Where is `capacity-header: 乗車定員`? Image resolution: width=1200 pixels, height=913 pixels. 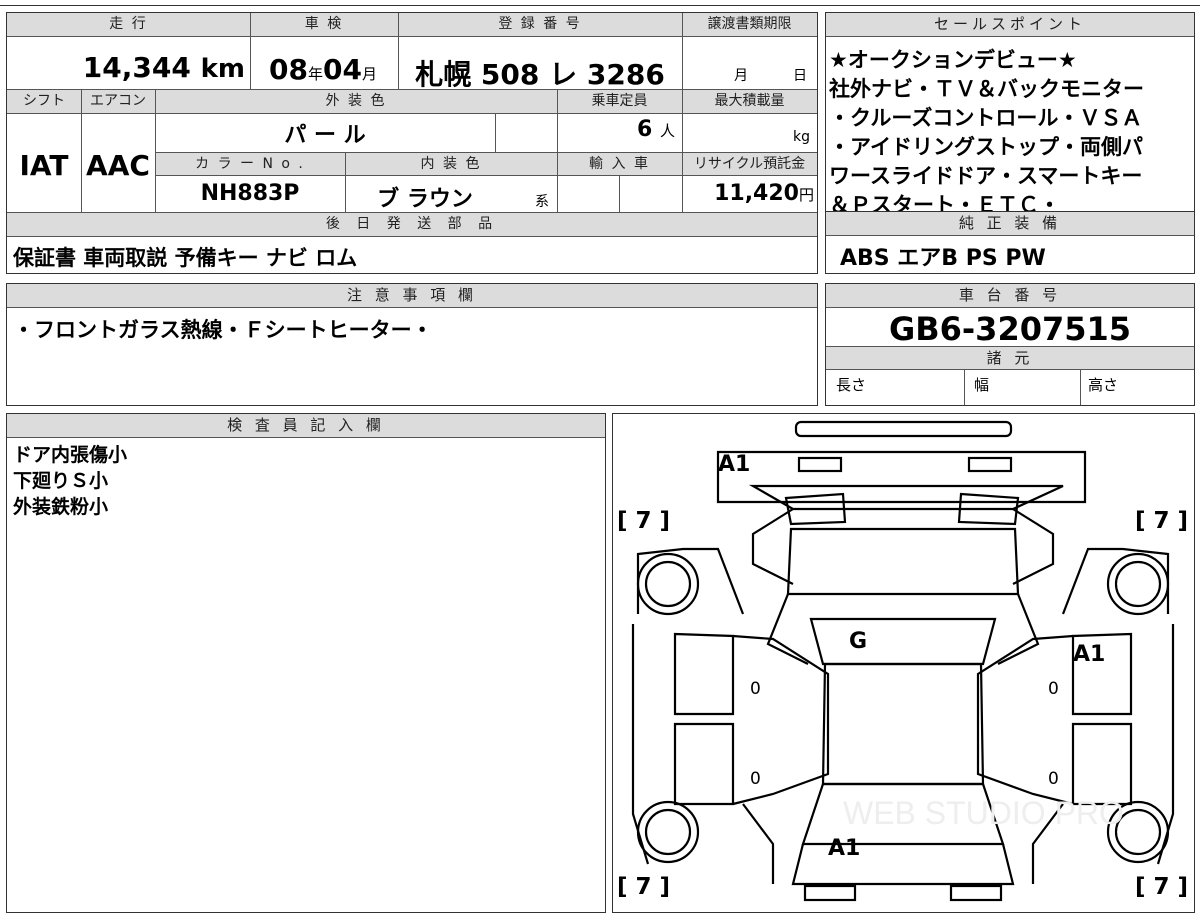
capacity-header: 乗車定員 is located at coordinates (619, 102).